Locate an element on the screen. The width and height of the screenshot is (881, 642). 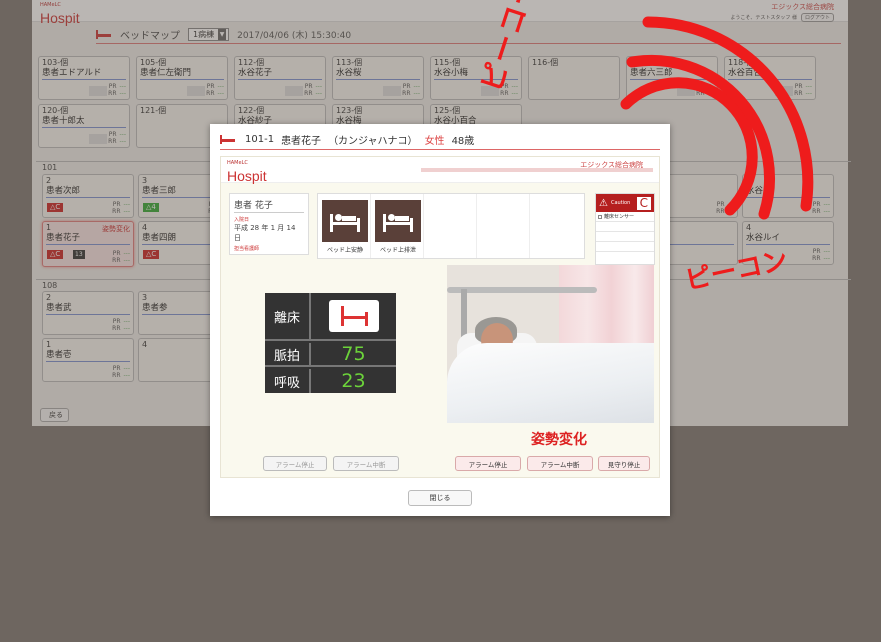
sensor-bed-rest: ベッド上安静 is located at coordinates (344, 226).